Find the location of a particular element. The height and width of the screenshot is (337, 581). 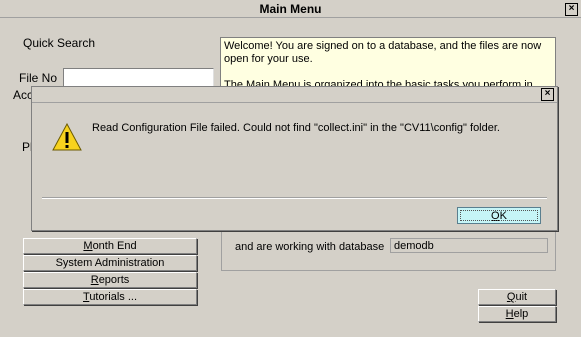

dialog-separator is located at coordinates (294, 198).